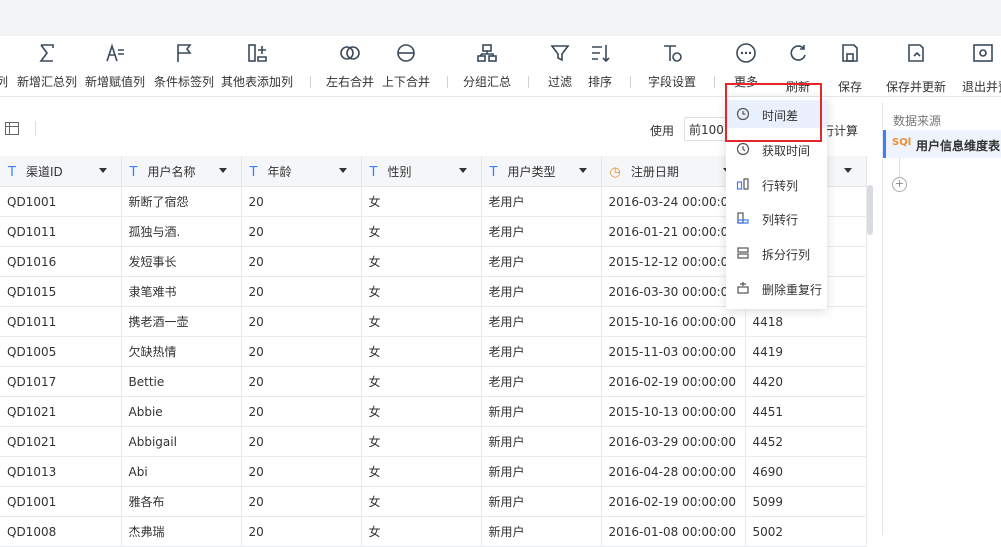  Describe the element at coordinates (115, 52) in the screenshot. I see `assign-column-icon` at that location.